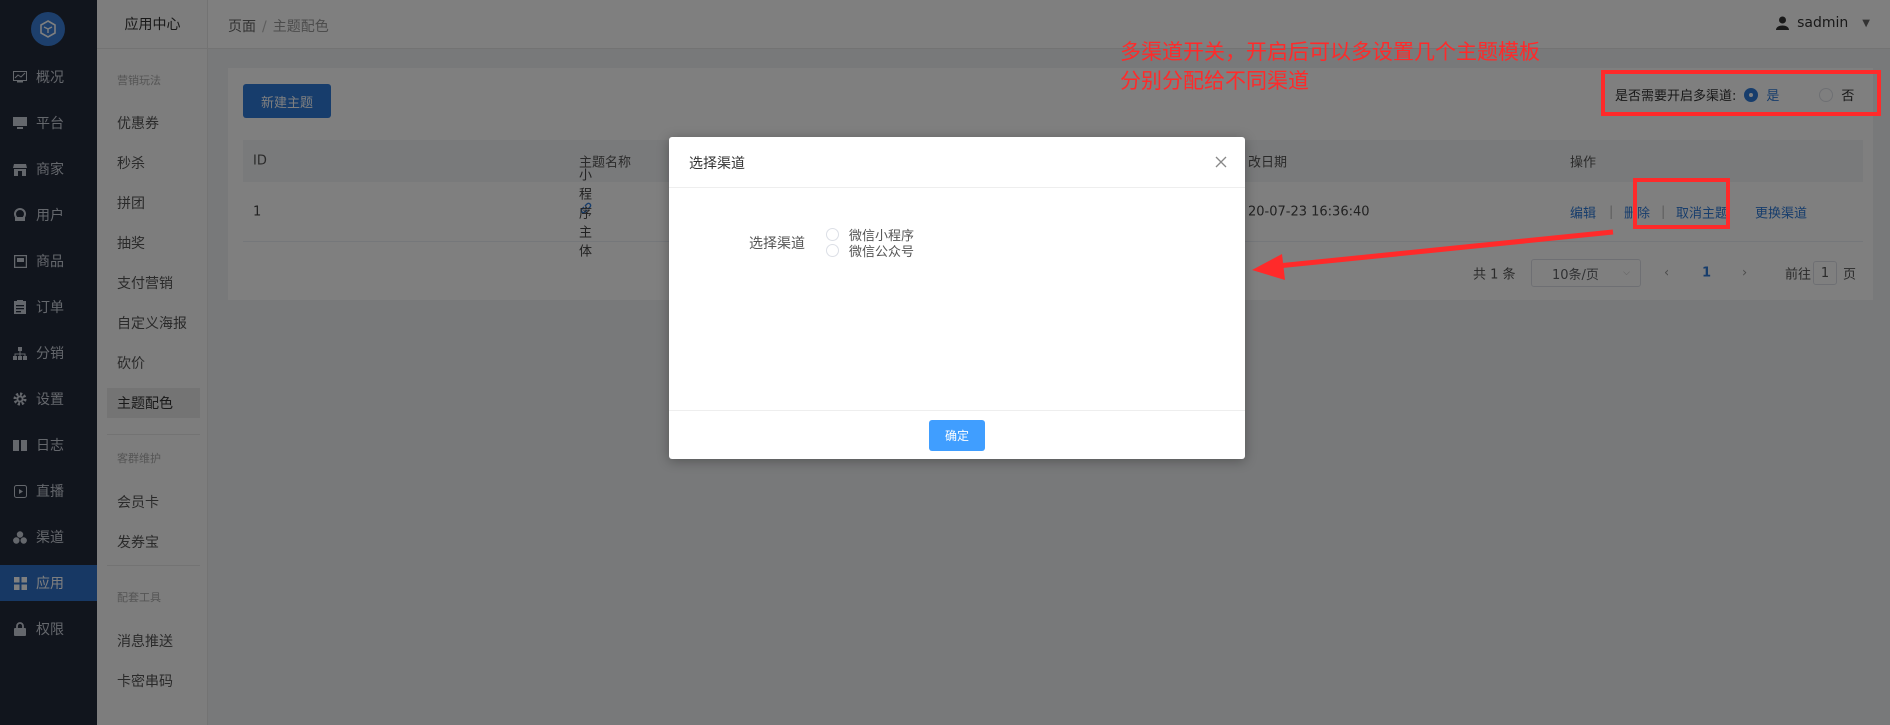 The image size is (1890, 725). What do you see at coordinates (957, 410) in the screenshot?
I see `dialog-footer-divider` at bounding box center [957, 410].